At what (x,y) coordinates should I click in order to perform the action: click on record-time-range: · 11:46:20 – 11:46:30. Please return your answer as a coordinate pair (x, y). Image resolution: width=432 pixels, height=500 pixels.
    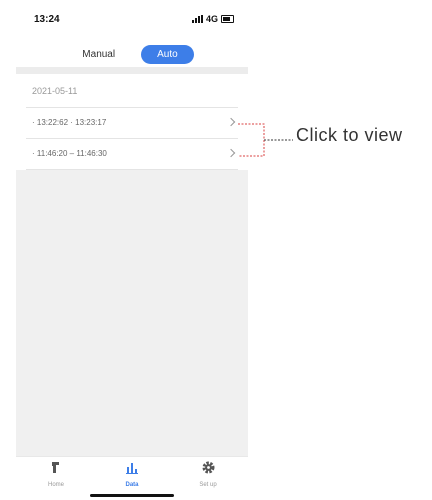
    Looking at the image, I should click on (69, 153).